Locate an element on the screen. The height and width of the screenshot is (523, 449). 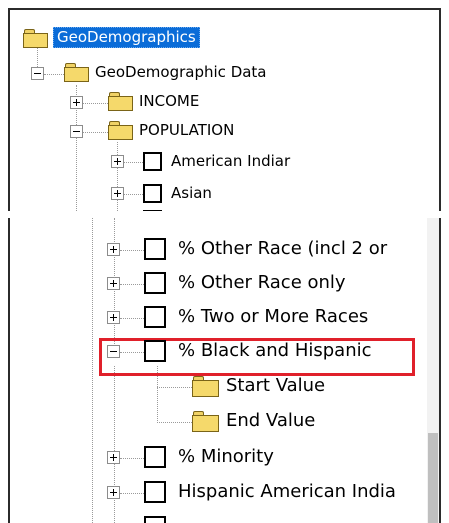
tree-item-other-race-incl: % Other Race (incl 2 or is located at coordinates (282, 249).